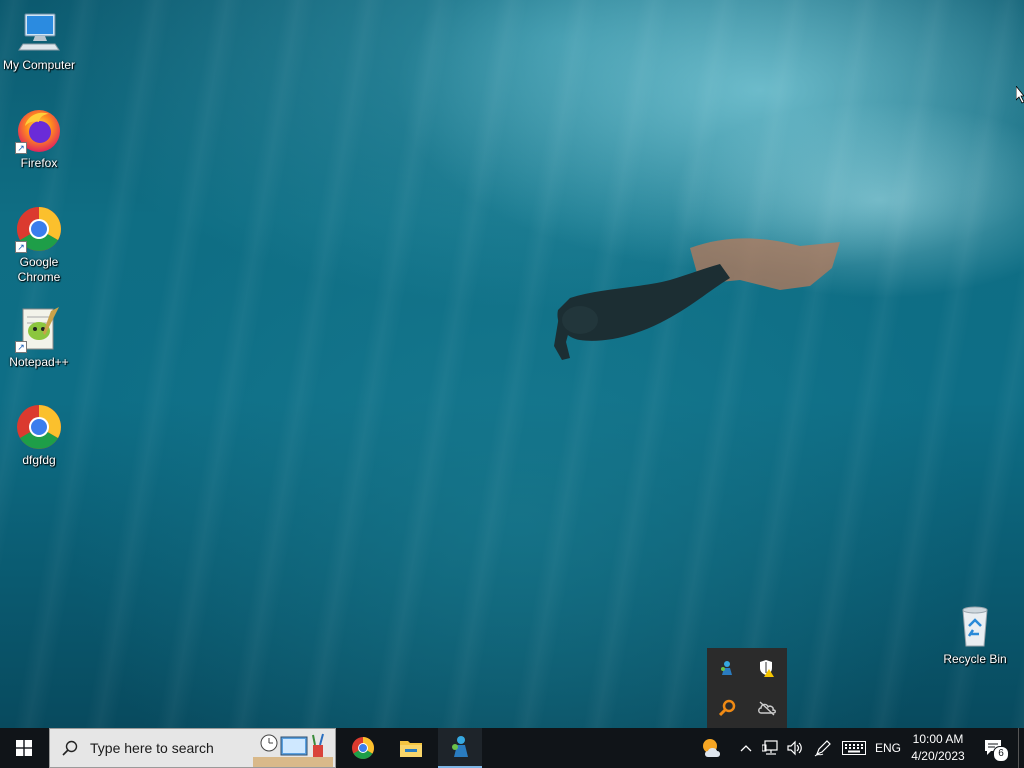  I want to click on windows-logo-icon, so click(24, 748).